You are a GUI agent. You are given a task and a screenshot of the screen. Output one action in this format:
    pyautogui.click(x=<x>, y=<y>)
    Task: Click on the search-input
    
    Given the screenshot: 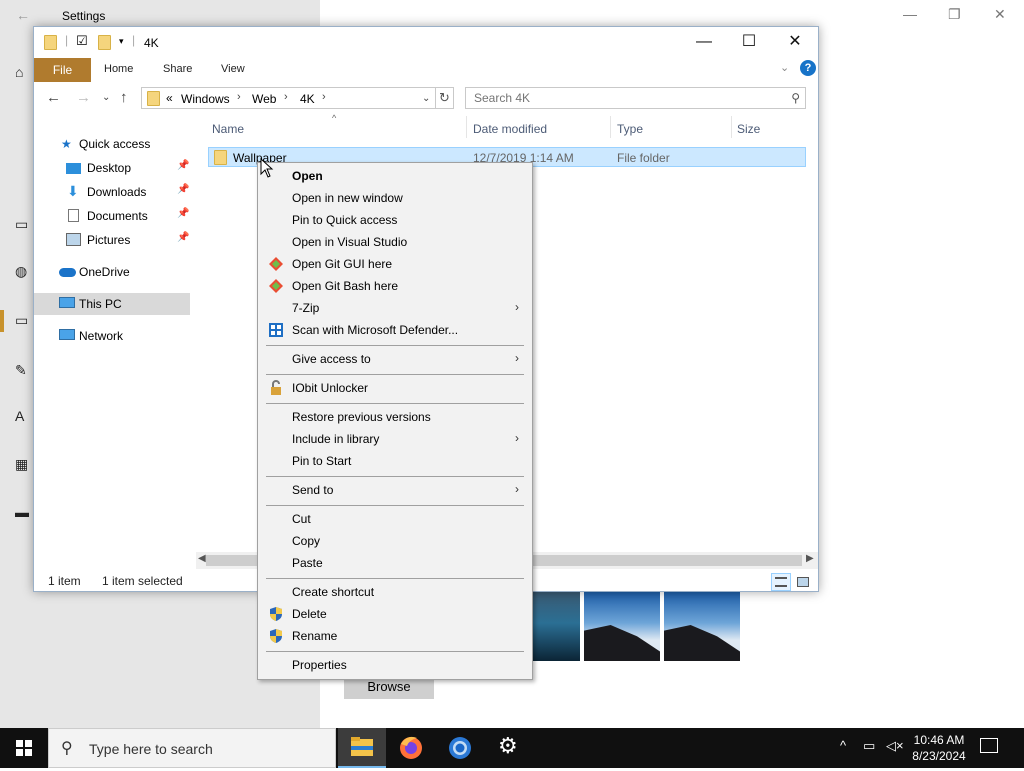 What is the action you would take?
    pyautogui.click(x=622, y=98)
    